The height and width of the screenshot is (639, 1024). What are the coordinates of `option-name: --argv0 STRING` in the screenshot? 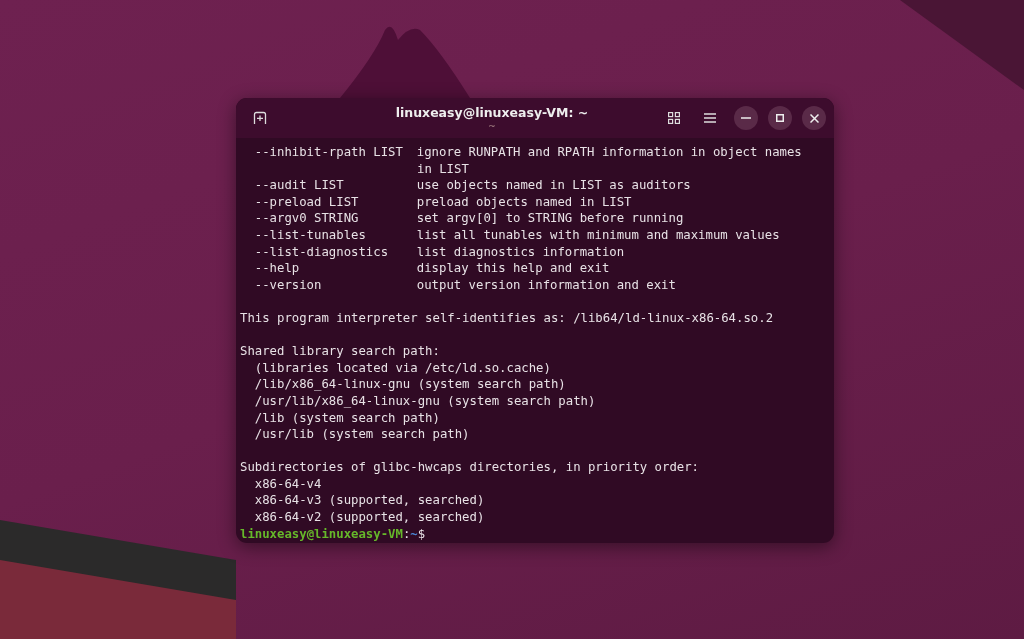 It's located at (307, 218).